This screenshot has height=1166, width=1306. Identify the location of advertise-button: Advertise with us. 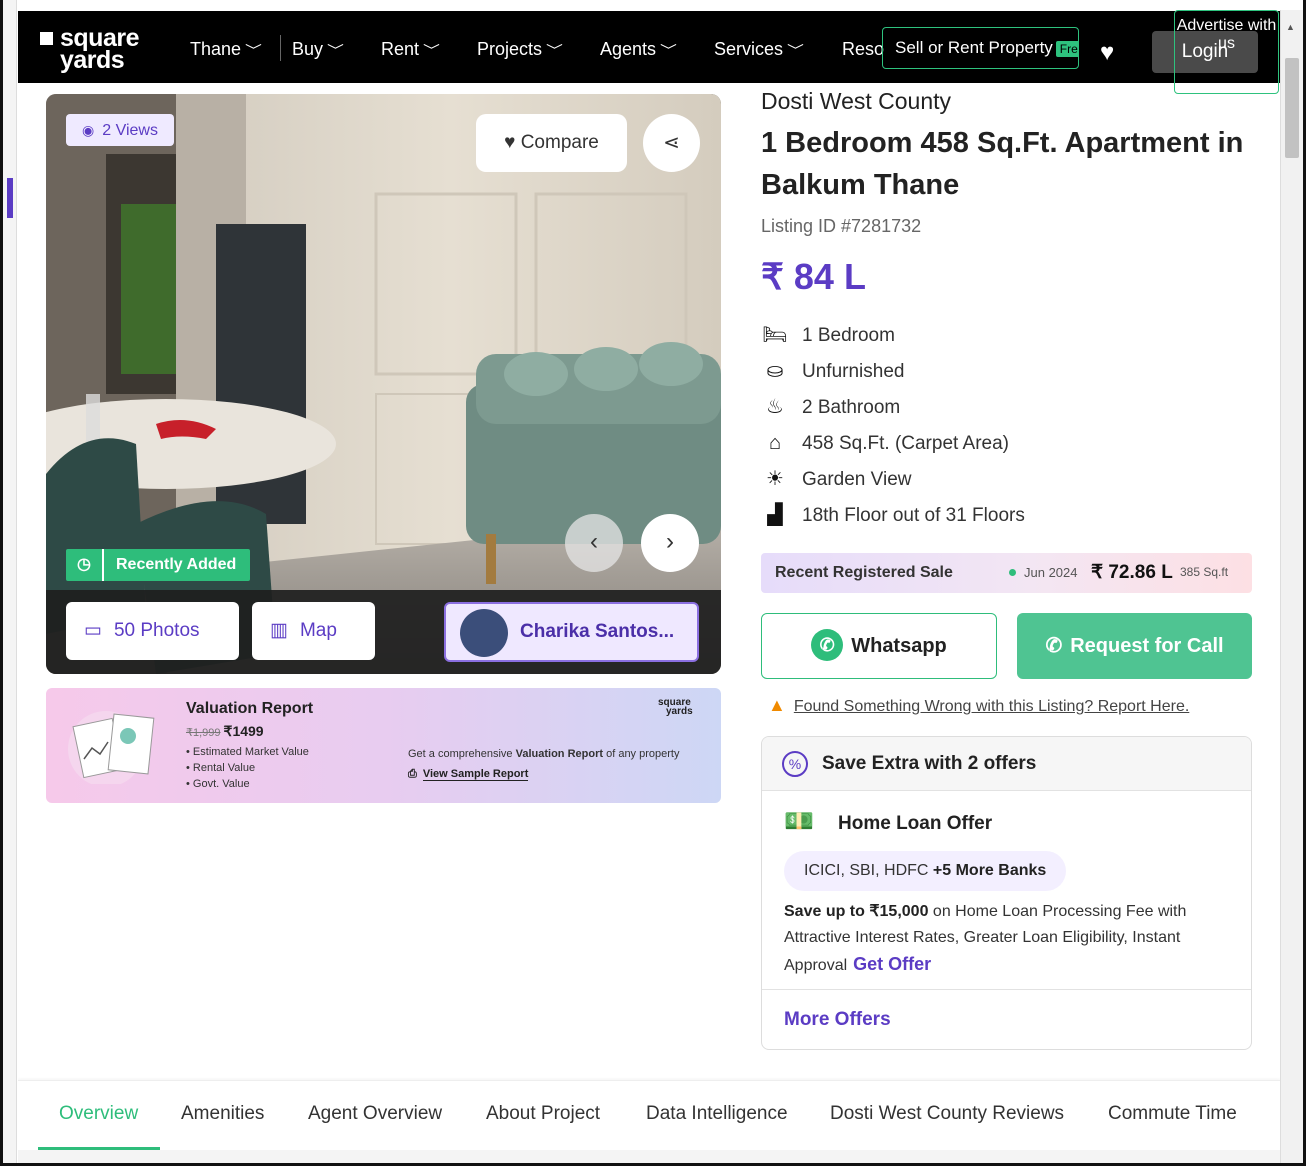
(1226, 52).